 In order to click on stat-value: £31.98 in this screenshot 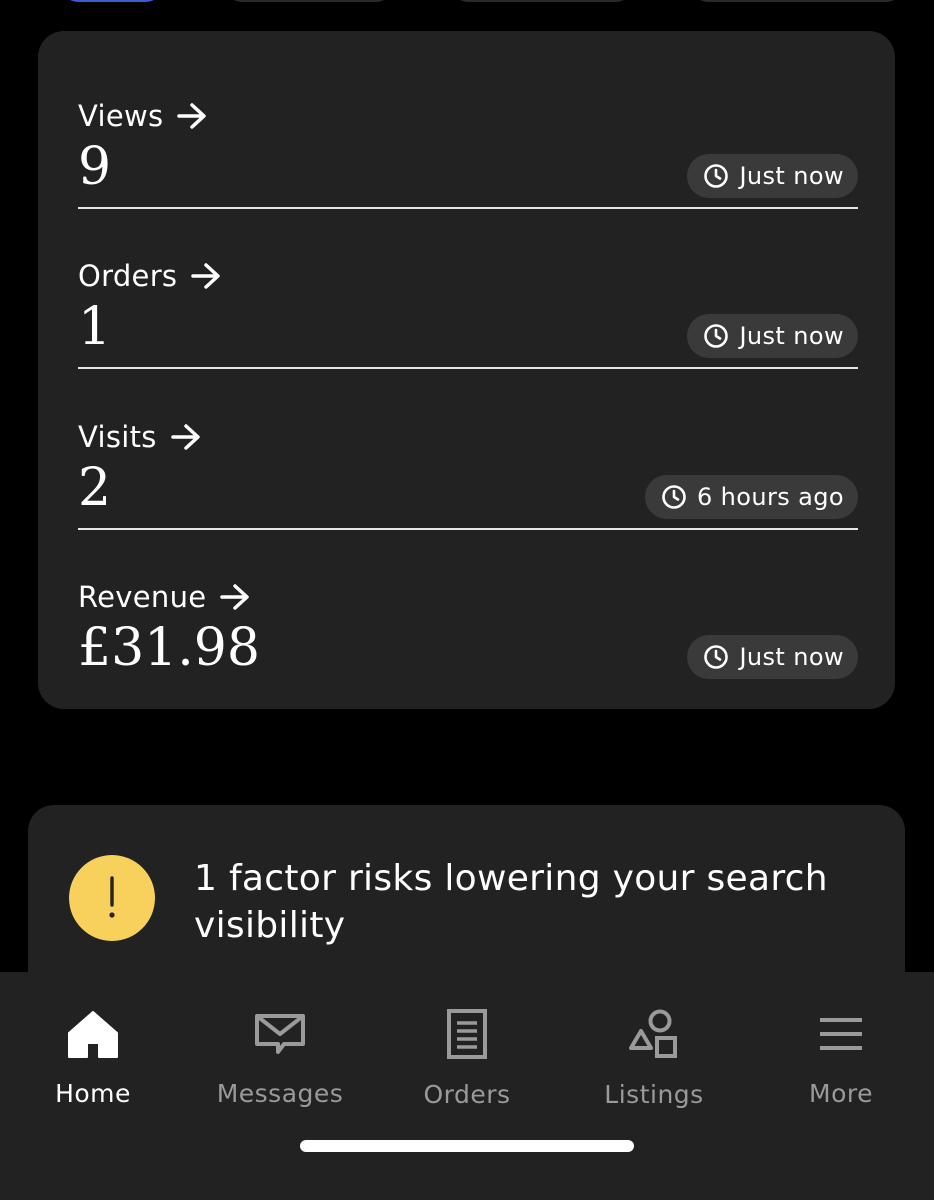, I will do `click(169, 648)`.